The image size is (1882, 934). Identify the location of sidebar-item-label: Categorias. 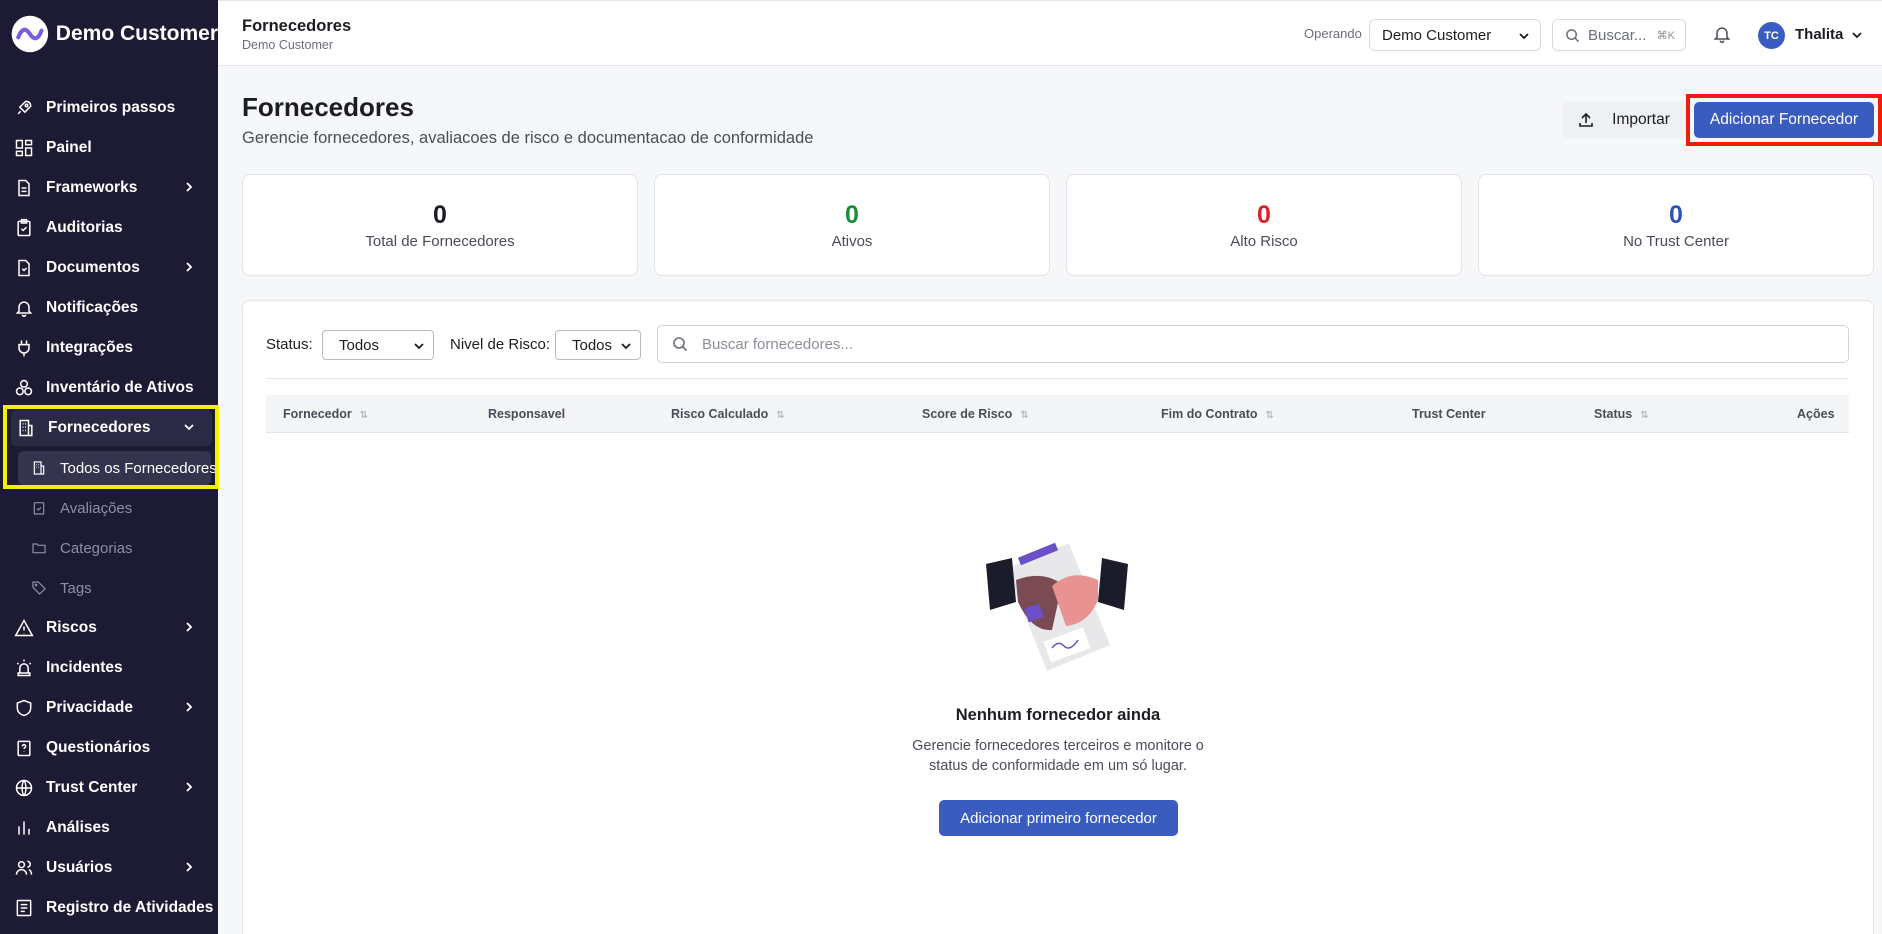
(96, 548).